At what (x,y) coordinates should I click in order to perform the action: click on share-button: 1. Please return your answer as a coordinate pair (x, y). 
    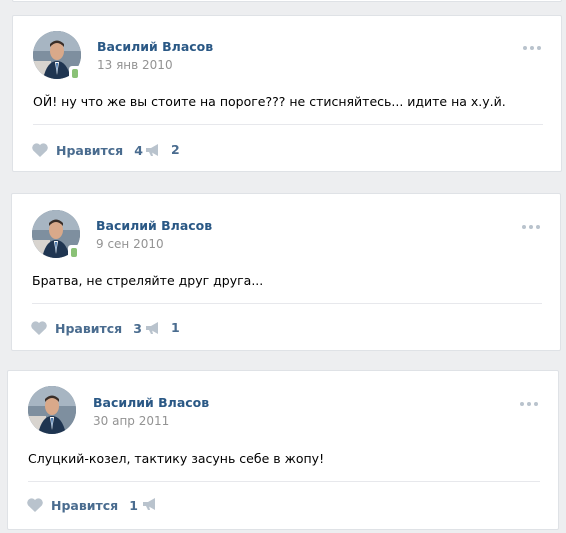
    Looking at the image, I should click on (162, 327).